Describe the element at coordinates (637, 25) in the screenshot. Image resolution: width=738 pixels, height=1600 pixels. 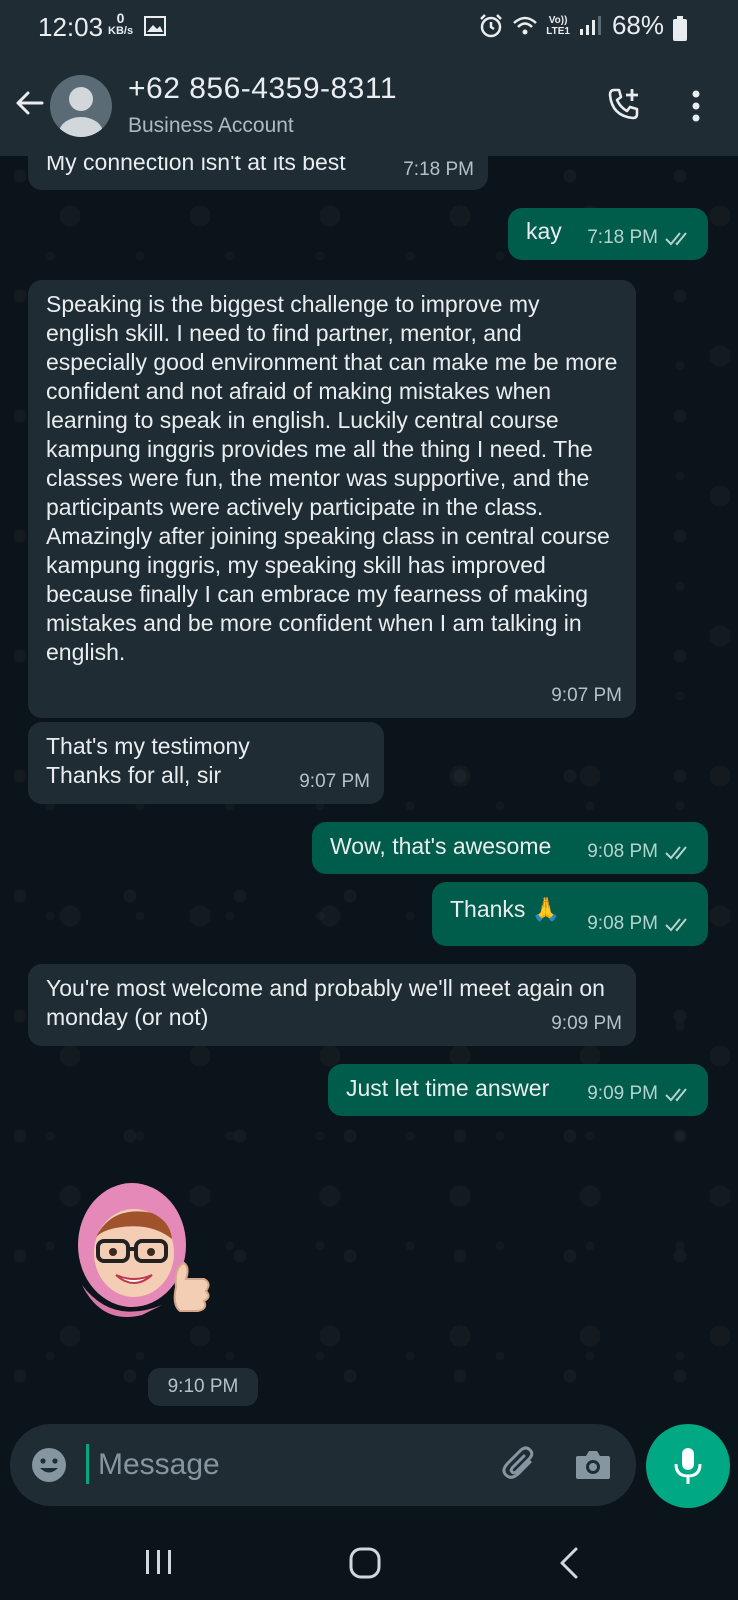
I see `battery-percent: 68%` at that location.